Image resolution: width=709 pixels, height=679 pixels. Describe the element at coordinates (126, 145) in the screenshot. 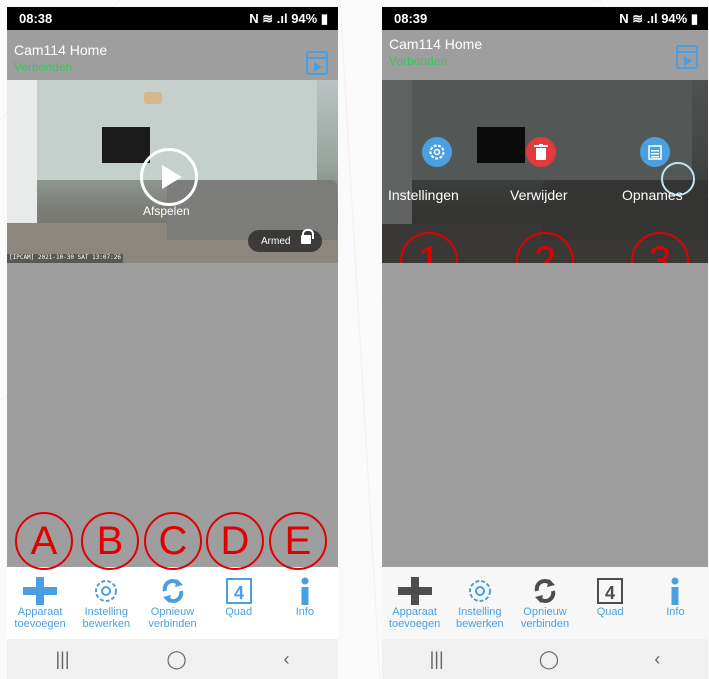

I see `preview-tv` at that location.